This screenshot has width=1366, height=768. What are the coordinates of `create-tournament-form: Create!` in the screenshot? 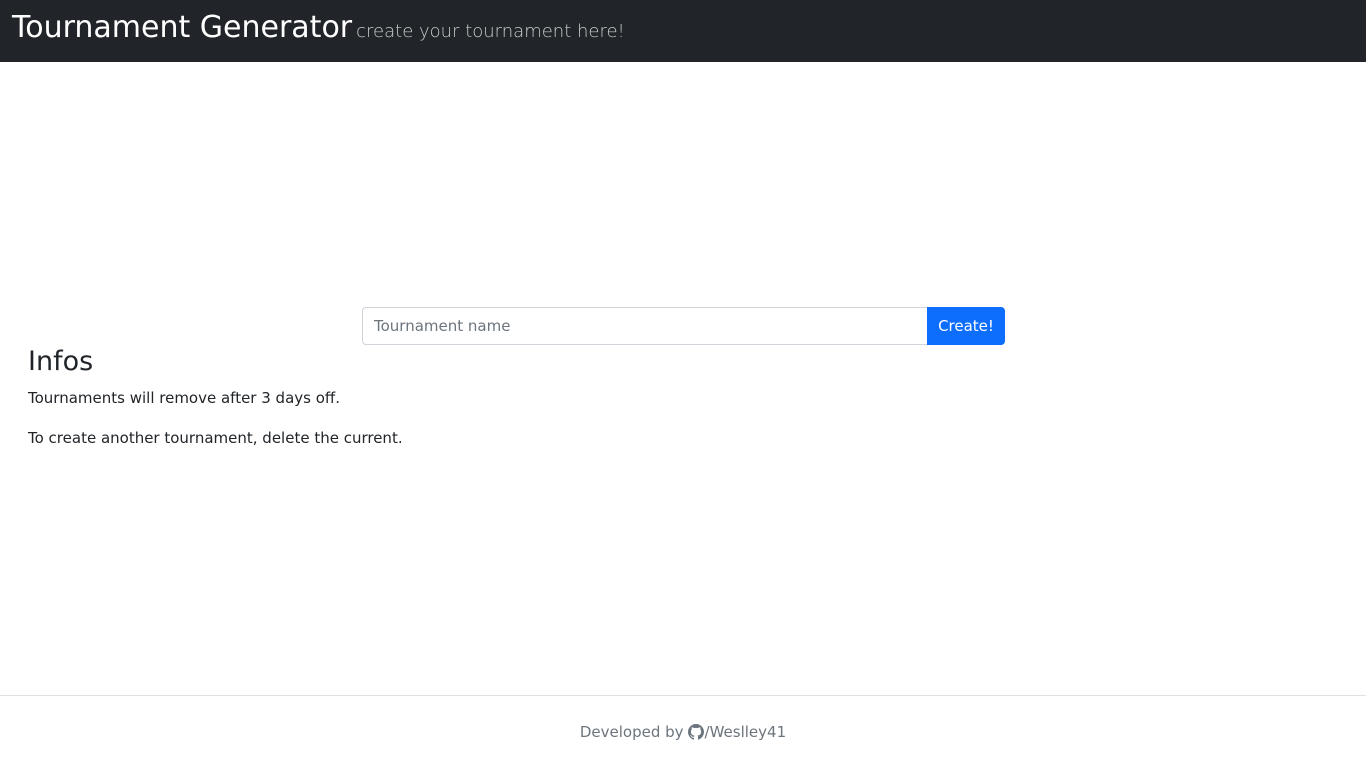 It's located at (683, 326).